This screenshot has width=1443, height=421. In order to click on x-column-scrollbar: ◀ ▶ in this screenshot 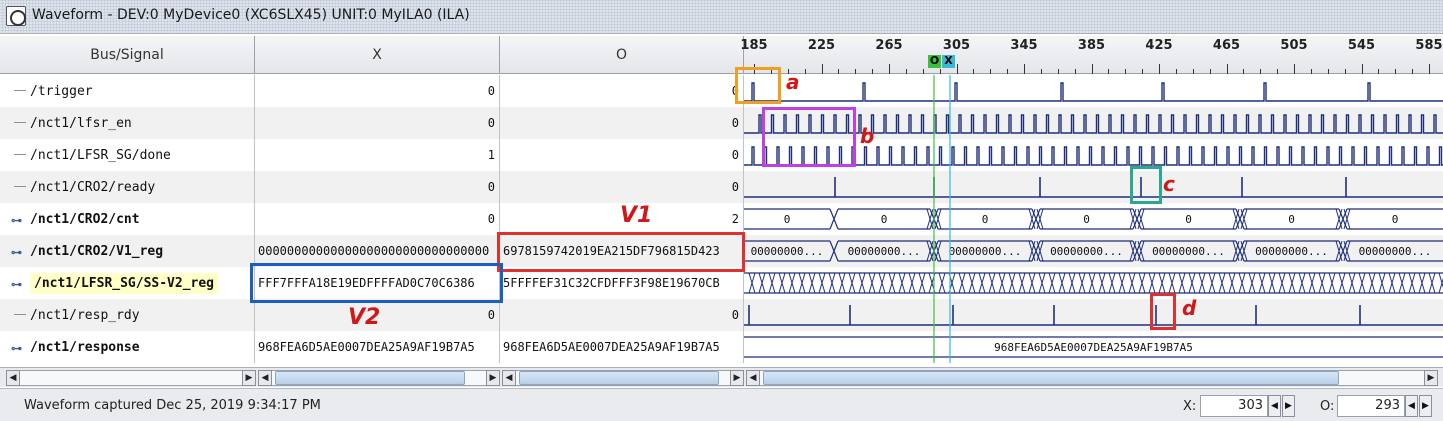, I will do `click(379, 378)`.